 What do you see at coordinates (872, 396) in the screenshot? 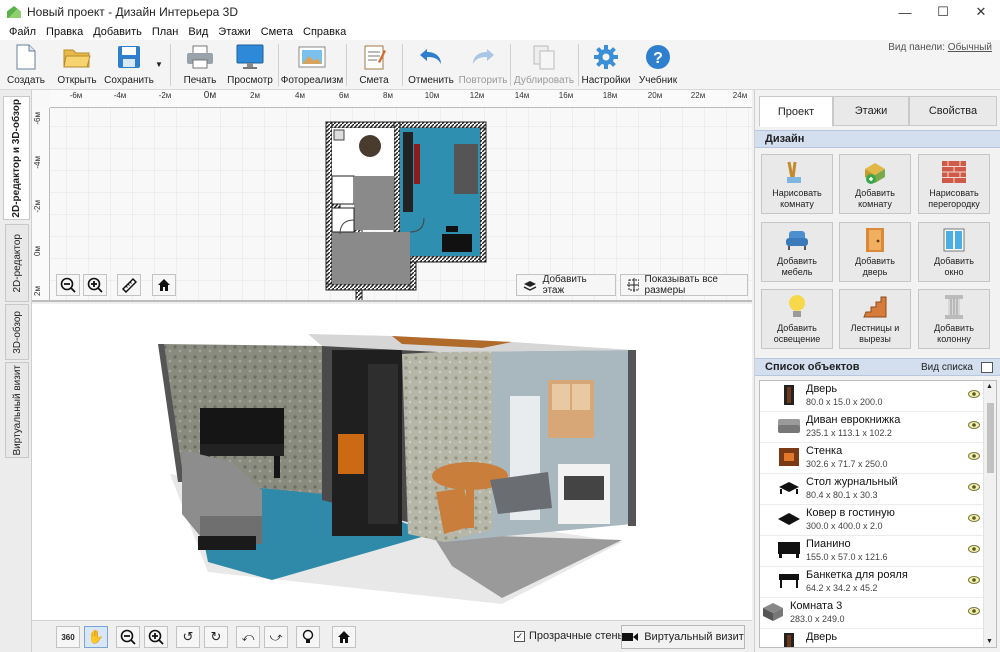
I see `list-item: Дверь 80.0 x 15.0 x 200.0` at bounding box center [872, 396].